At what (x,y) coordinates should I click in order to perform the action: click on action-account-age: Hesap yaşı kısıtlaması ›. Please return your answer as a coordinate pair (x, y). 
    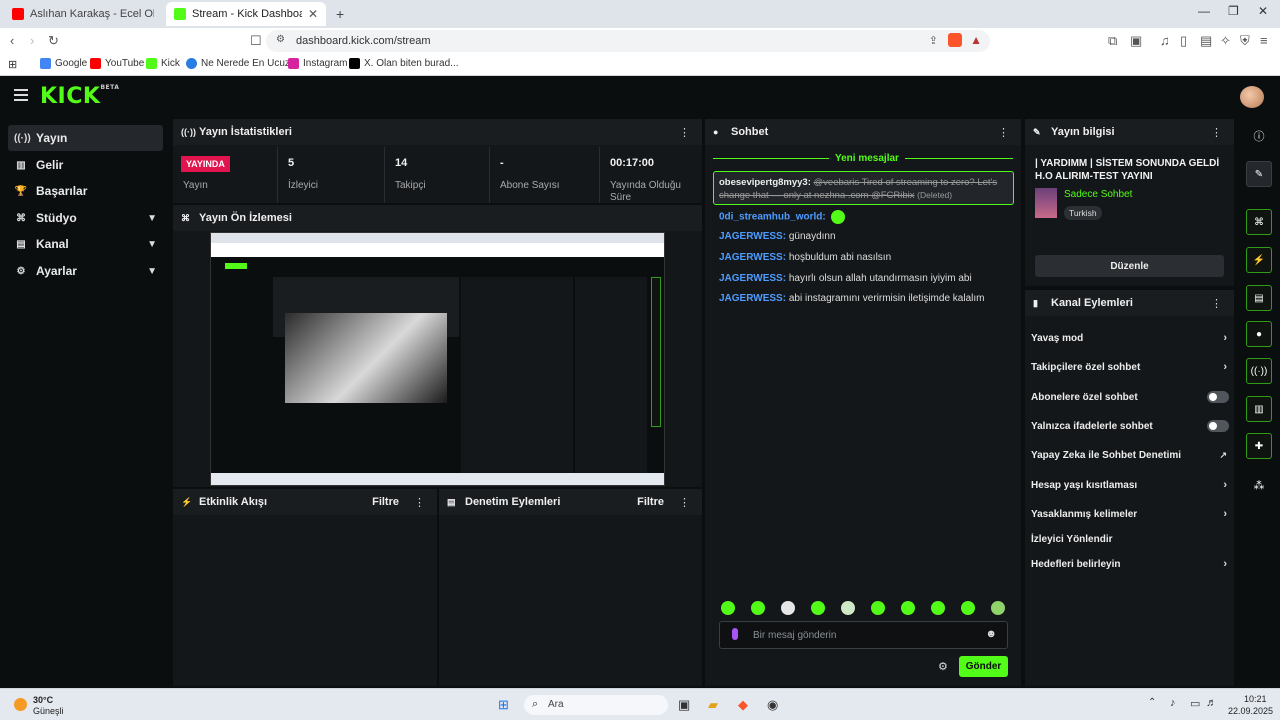
    Looking at the image, I should click on (1130, 485).